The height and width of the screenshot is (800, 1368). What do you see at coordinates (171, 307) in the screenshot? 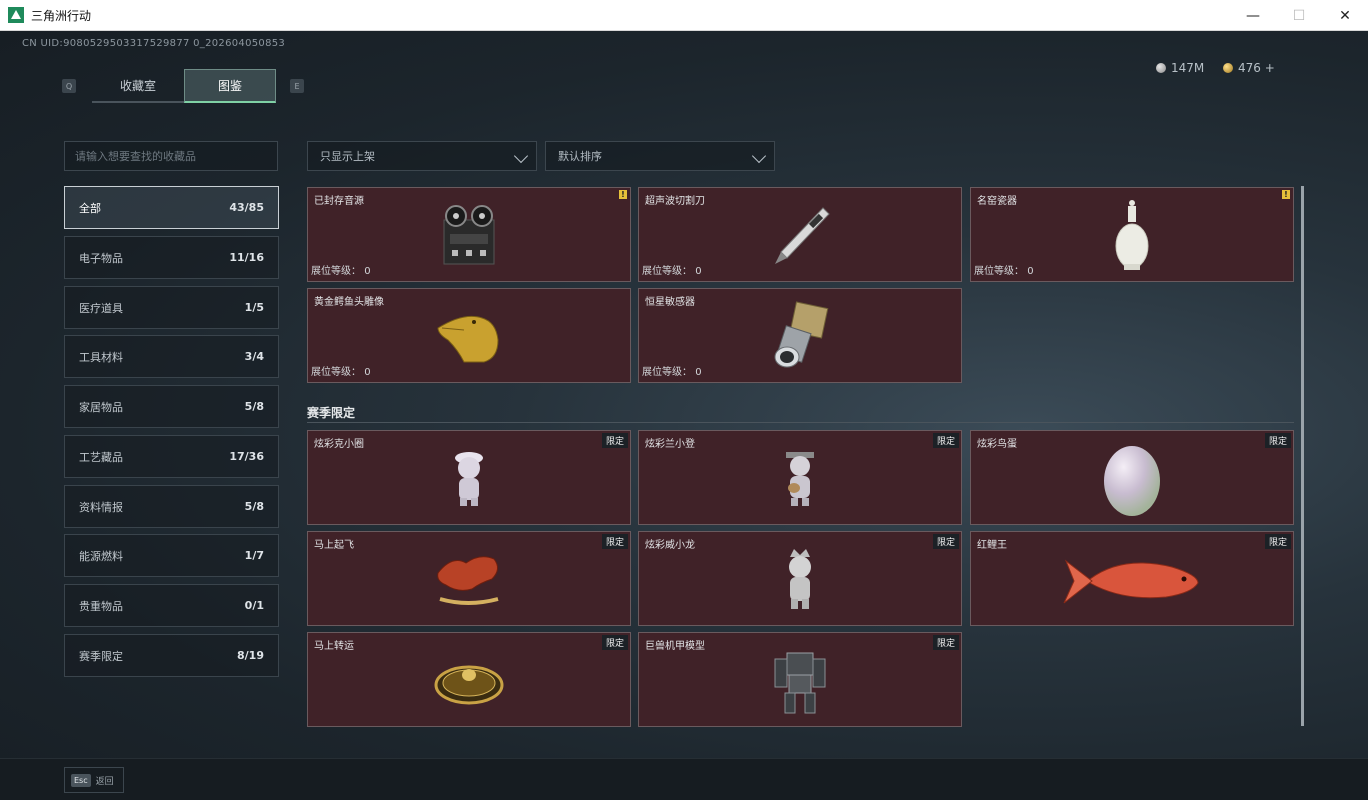
I see `category-medical: 医疗道具 1/5` at bounding box center [171, 307].